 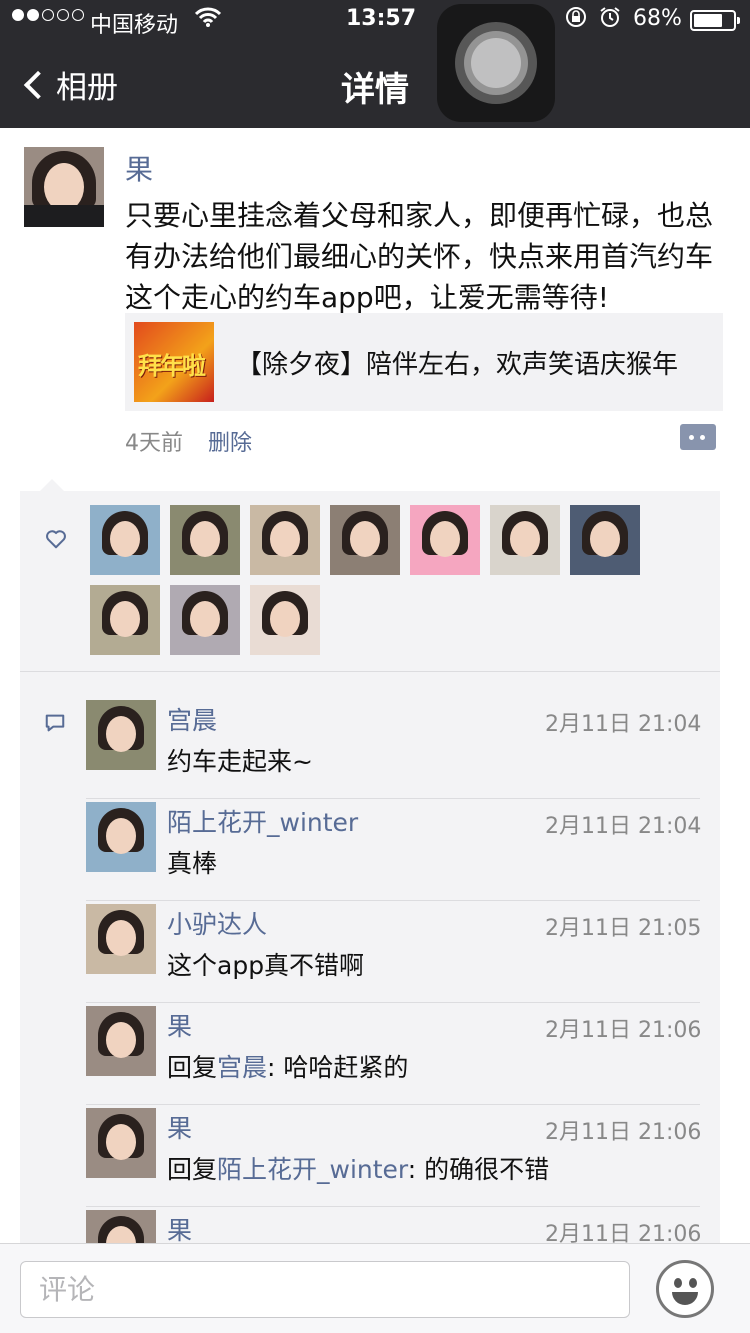 I want to click on reply-target-name: 宫晨, so click(x=242, y=1067).